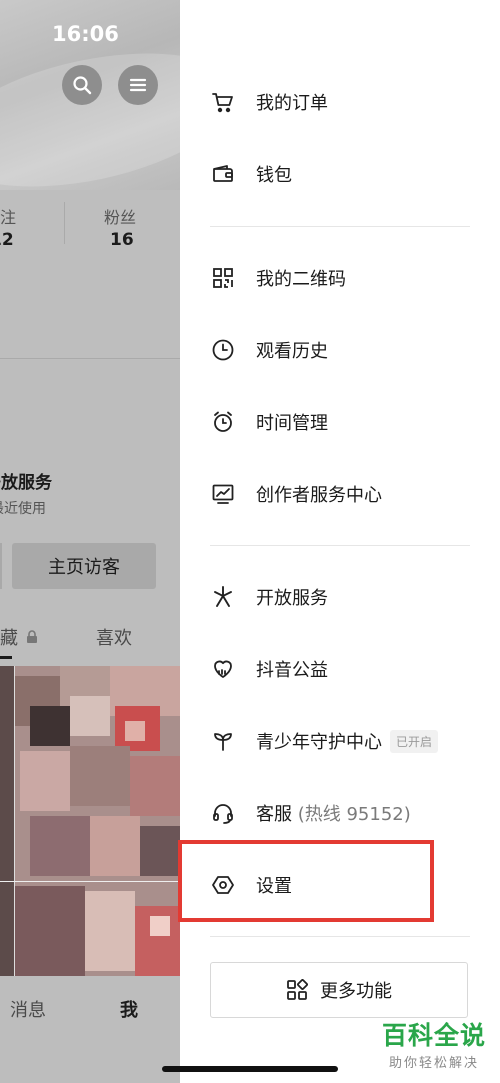 The height and width of the screenshot is (1083, 500). I want to click on menu-item-history: 观看历史, so click(340, 350).